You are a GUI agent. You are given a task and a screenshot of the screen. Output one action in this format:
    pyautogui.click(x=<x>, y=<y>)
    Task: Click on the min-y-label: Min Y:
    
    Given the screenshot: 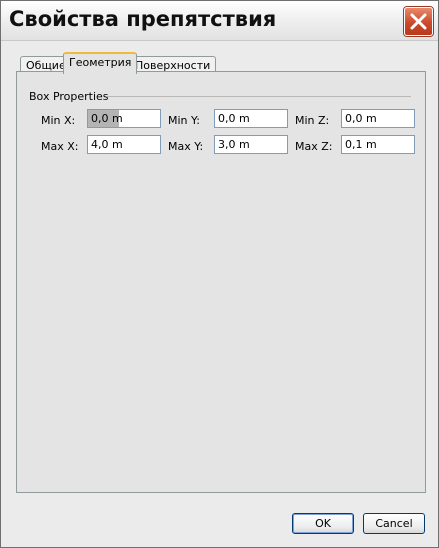 What is the action you would take?
    pyautogui.click(x=184, y=120)
    